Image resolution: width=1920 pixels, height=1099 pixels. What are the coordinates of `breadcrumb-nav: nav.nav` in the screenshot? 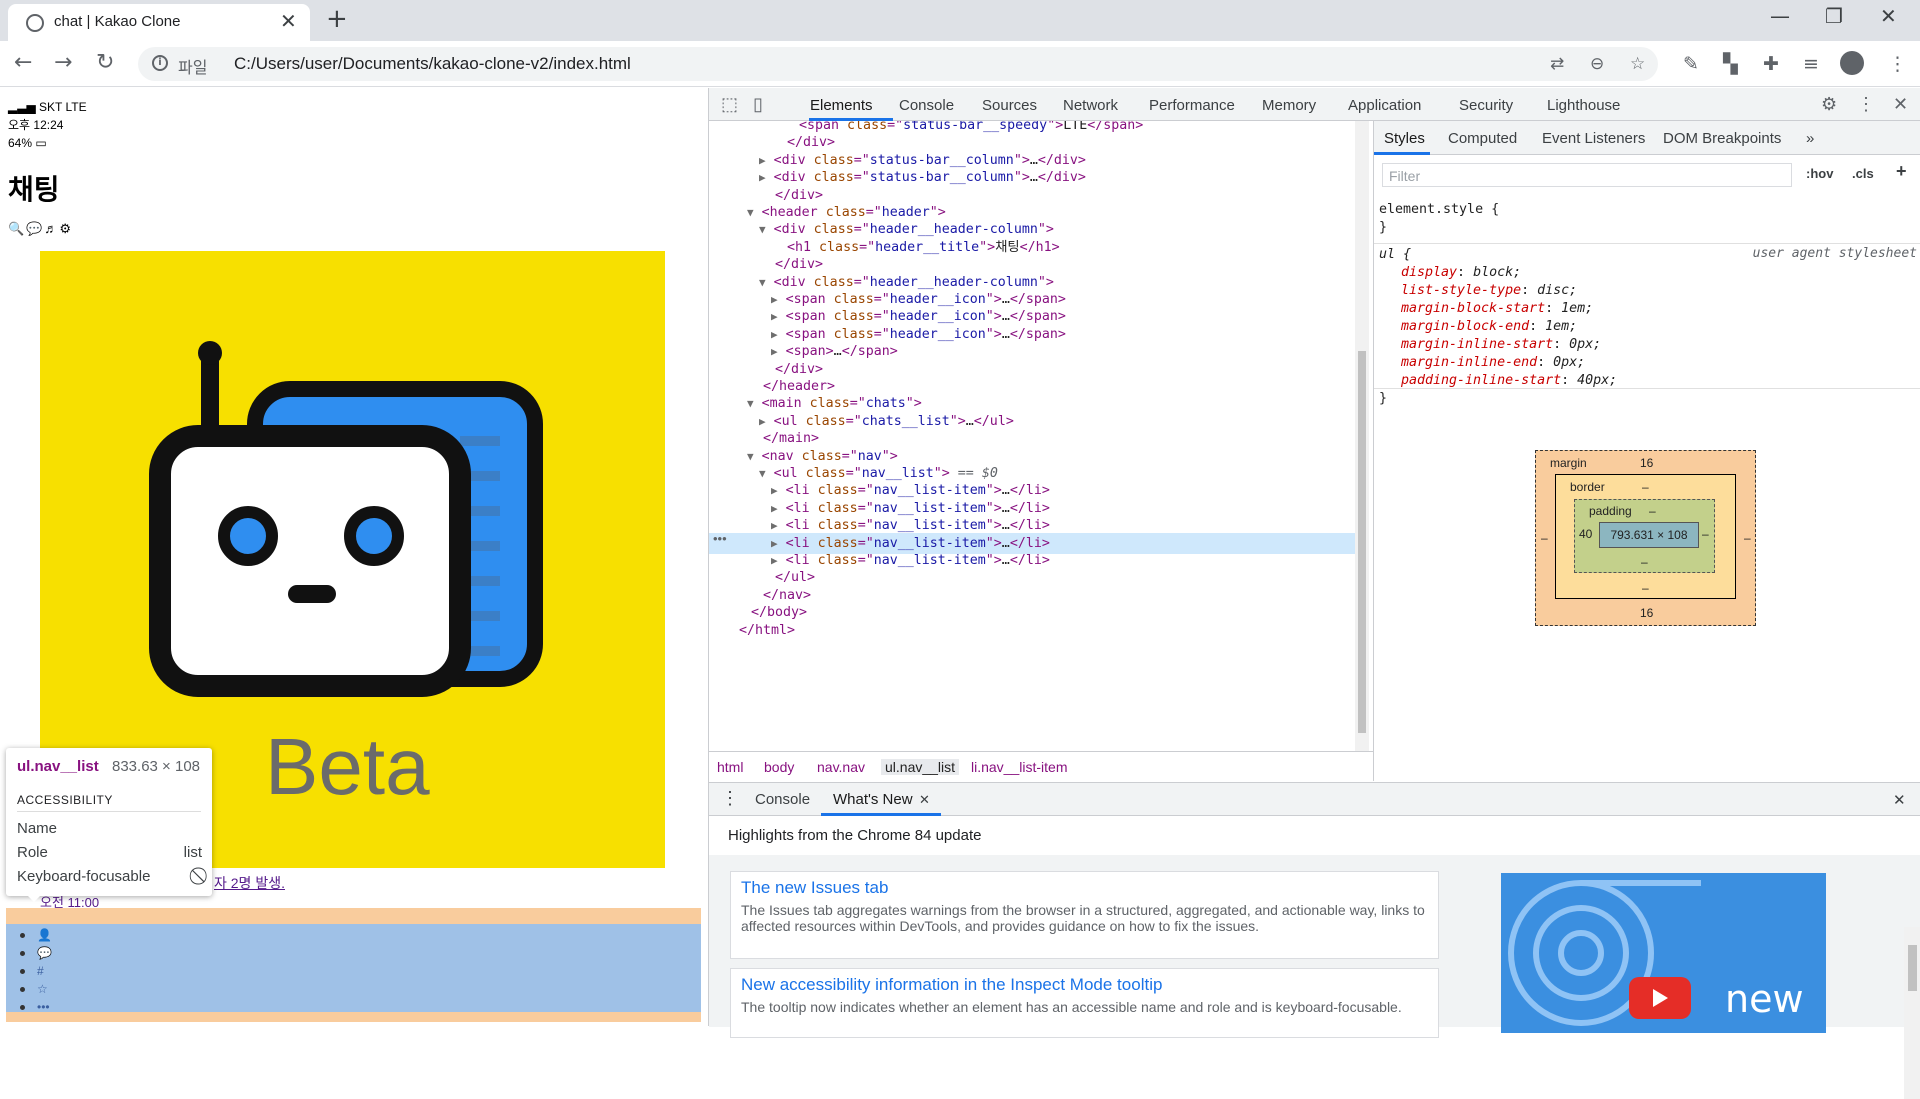 It's located at (841, 767).